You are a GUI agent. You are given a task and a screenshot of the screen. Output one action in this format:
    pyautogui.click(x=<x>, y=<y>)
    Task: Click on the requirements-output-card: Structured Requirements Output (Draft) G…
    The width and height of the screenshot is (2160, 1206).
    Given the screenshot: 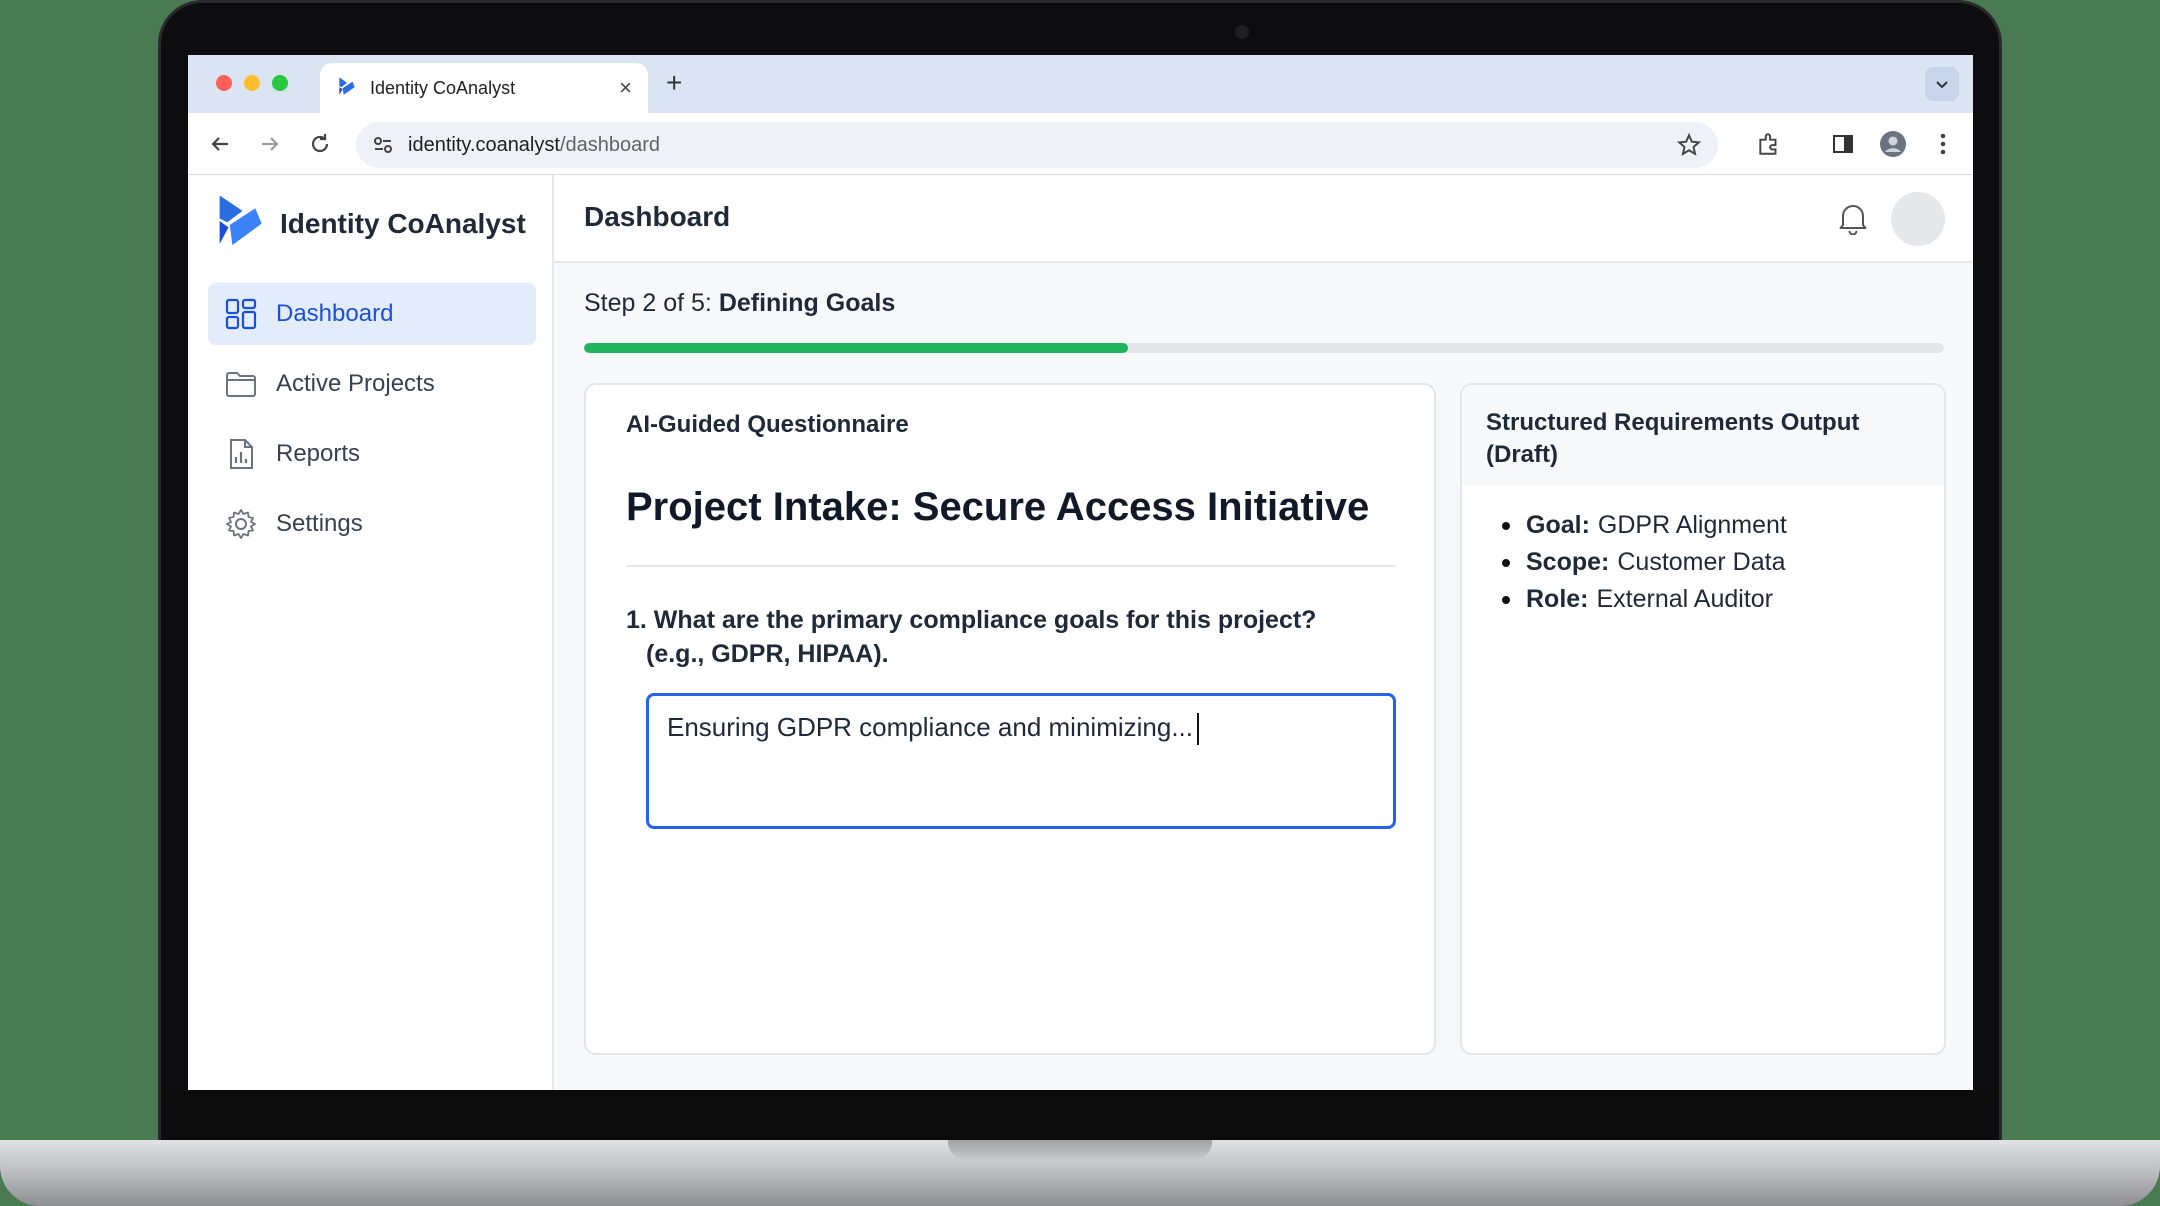 What is the action you would take?
    pyautogui.click(x=1703, y=719)
    